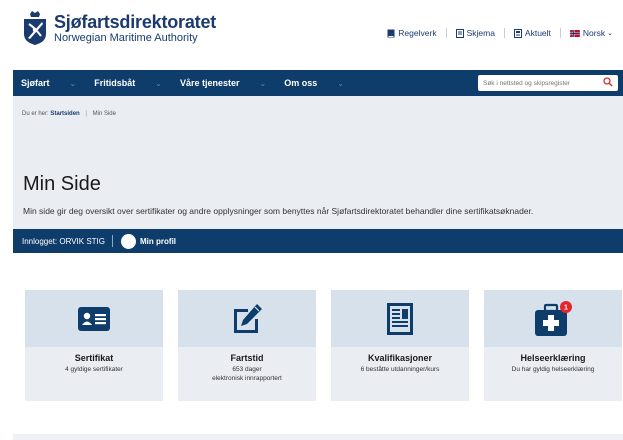  What do you see at coordinates (323, 83) in the screenshot?
I see `nav-item-om-oss: Om oss ⌄` at bounding box center [323, 83].